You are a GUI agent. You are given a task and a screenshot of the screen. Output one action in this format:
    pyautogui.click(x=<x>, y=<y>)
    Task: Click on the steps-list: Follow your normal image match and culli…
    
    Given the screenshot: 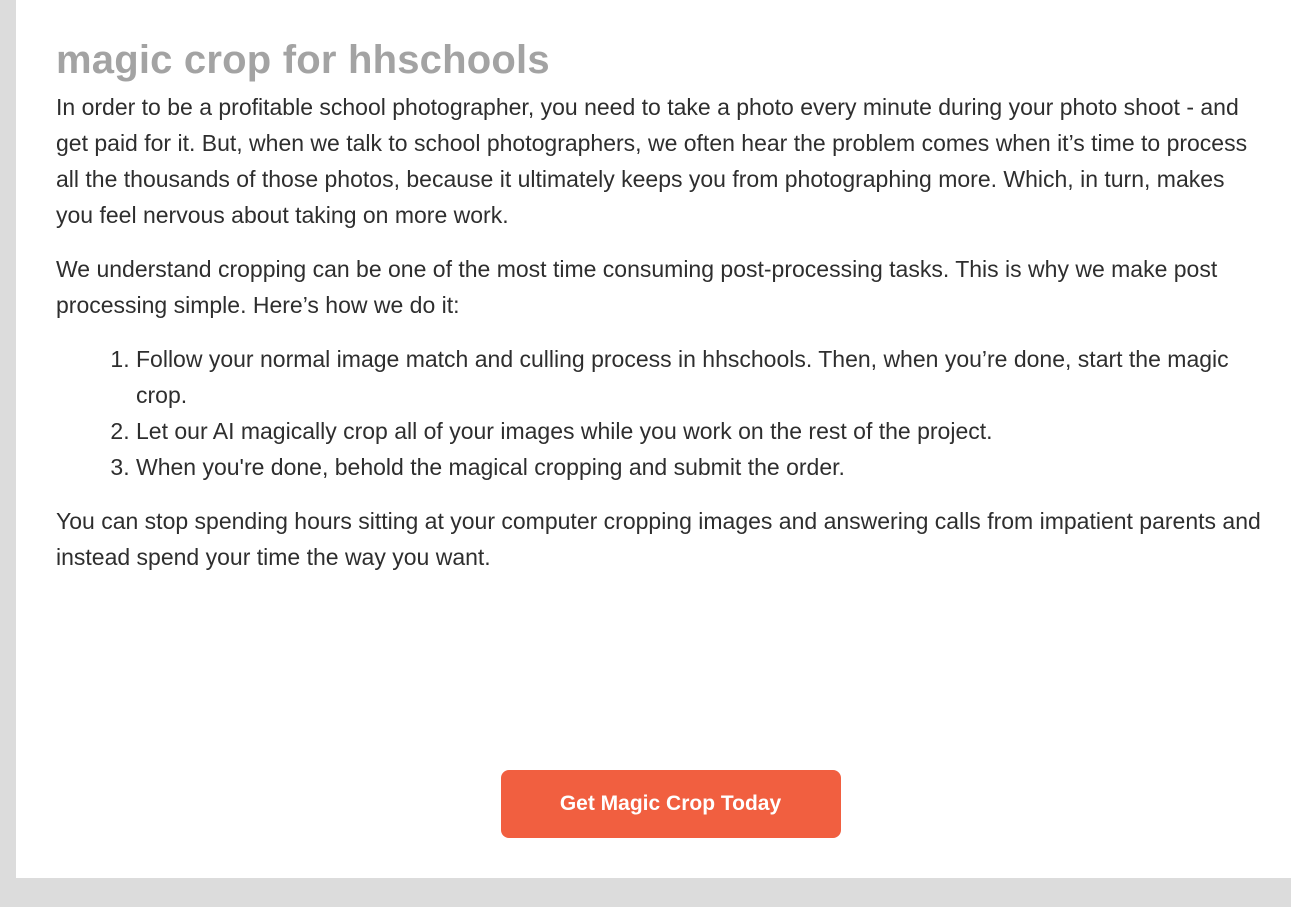 What is the action you would take?
    pyautogui.click(x=661, y=413)
    